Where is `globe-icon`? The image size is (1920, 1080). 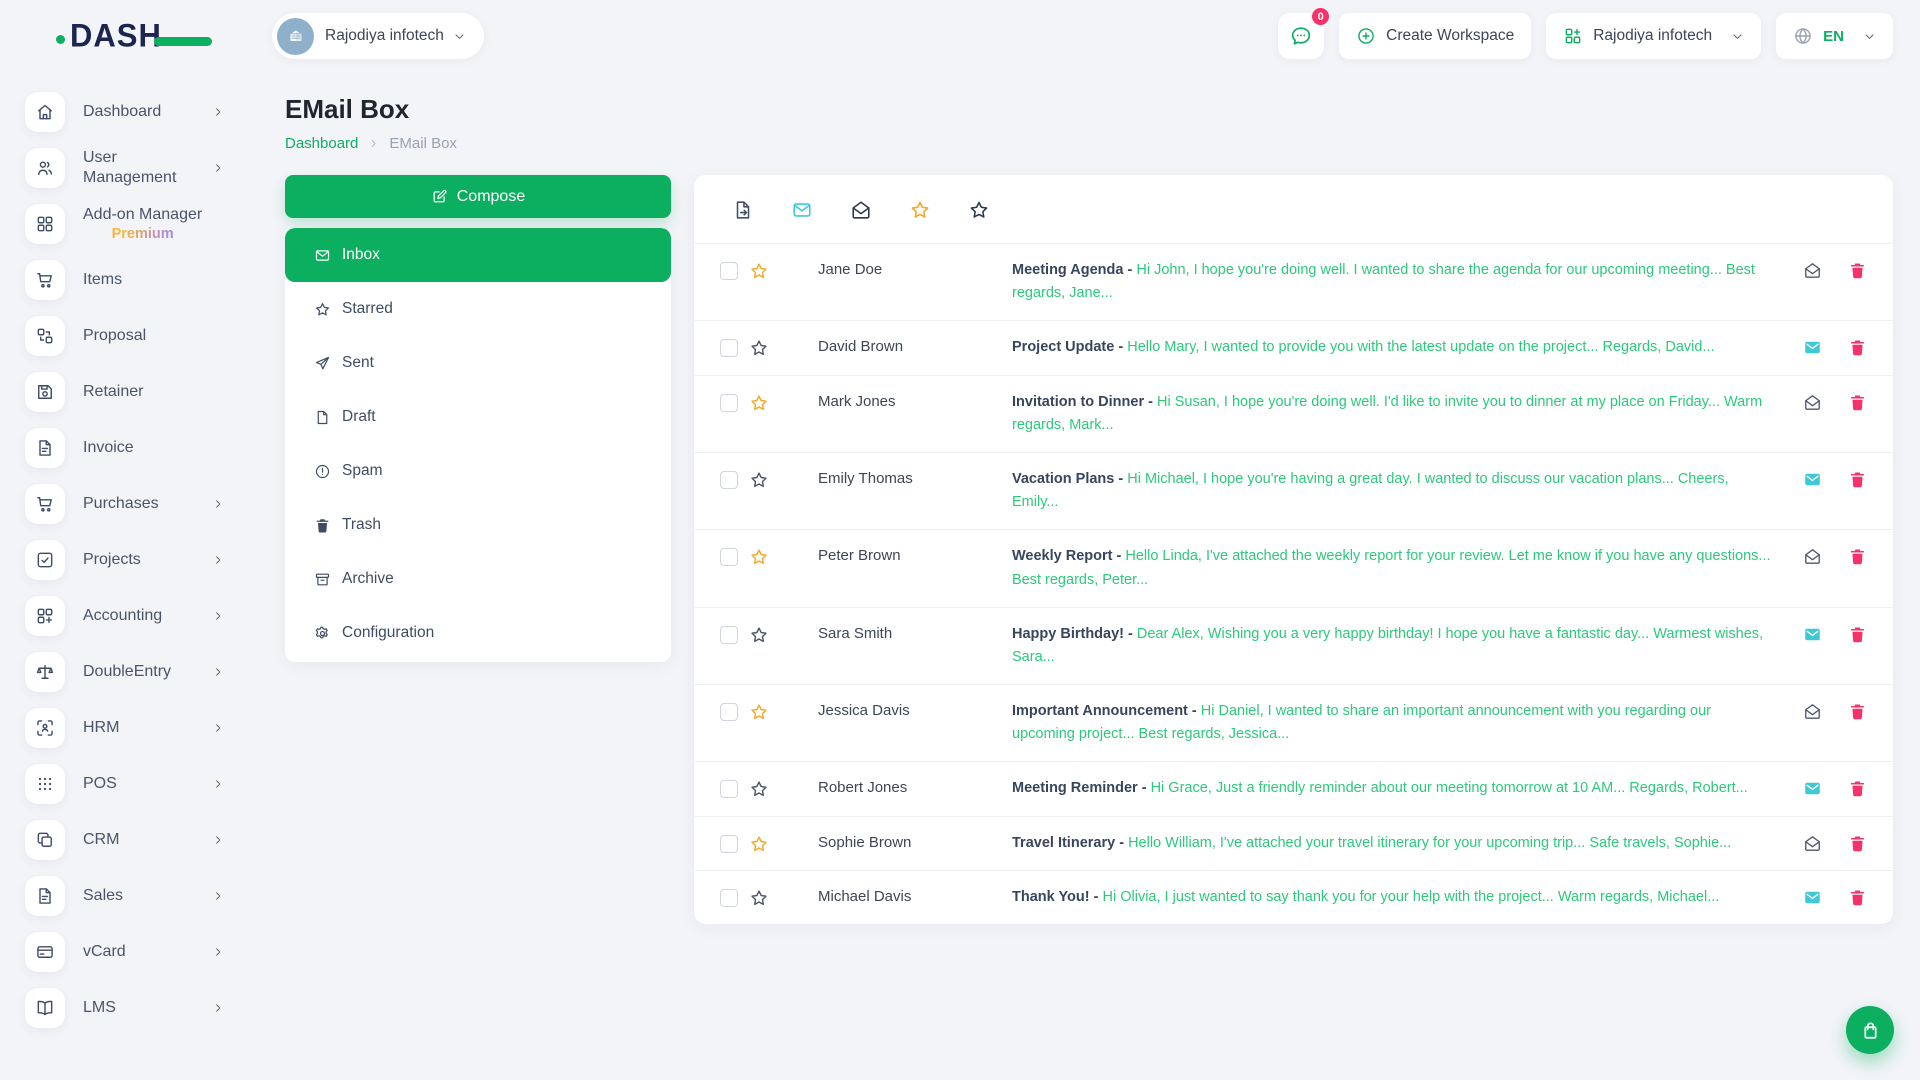
globe-icon is located at coordinates (1803, 36).